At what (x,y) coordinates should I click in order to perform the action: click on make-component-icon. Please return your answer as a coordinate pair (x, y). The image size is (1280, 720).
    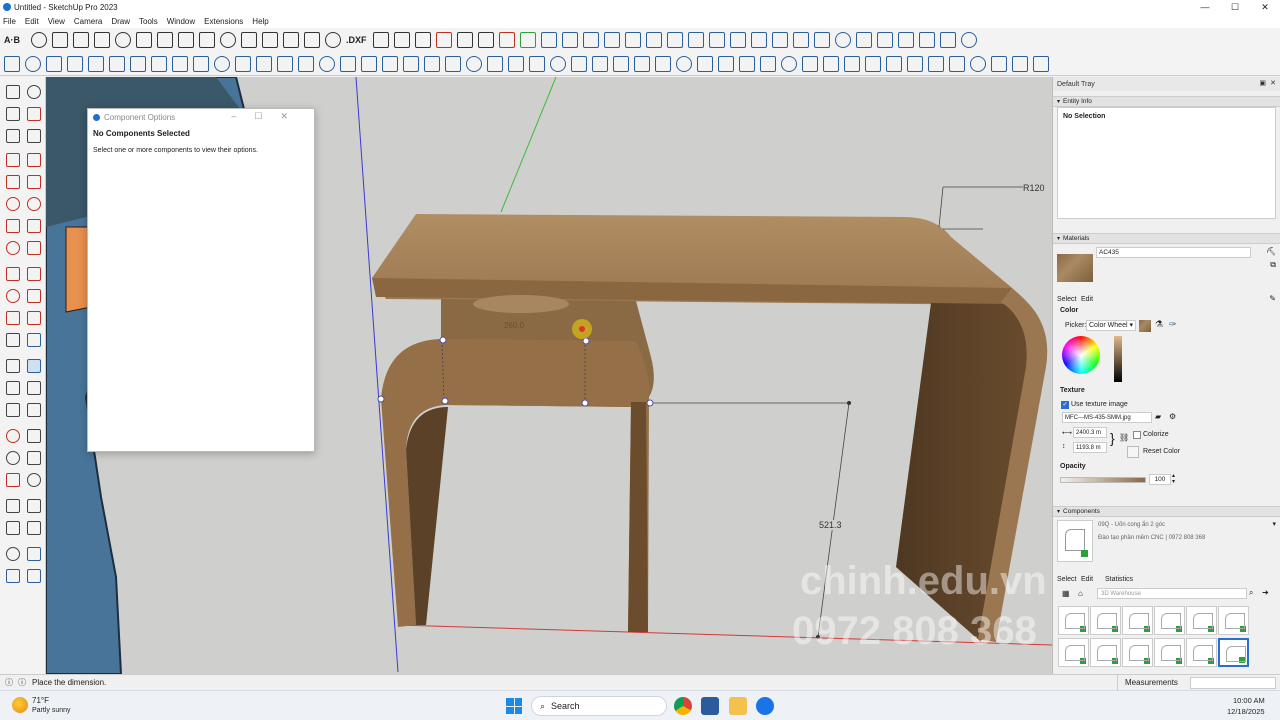
    Looking at the image, I should click on (13, 136).